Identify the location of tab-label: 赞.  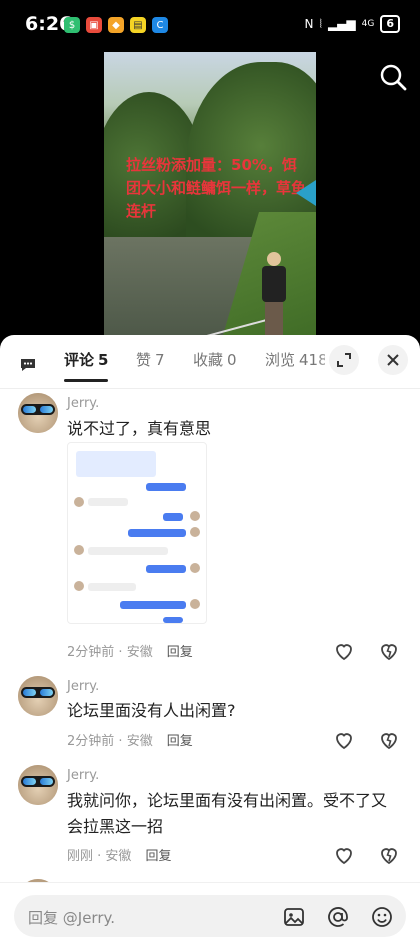
(144, 360).